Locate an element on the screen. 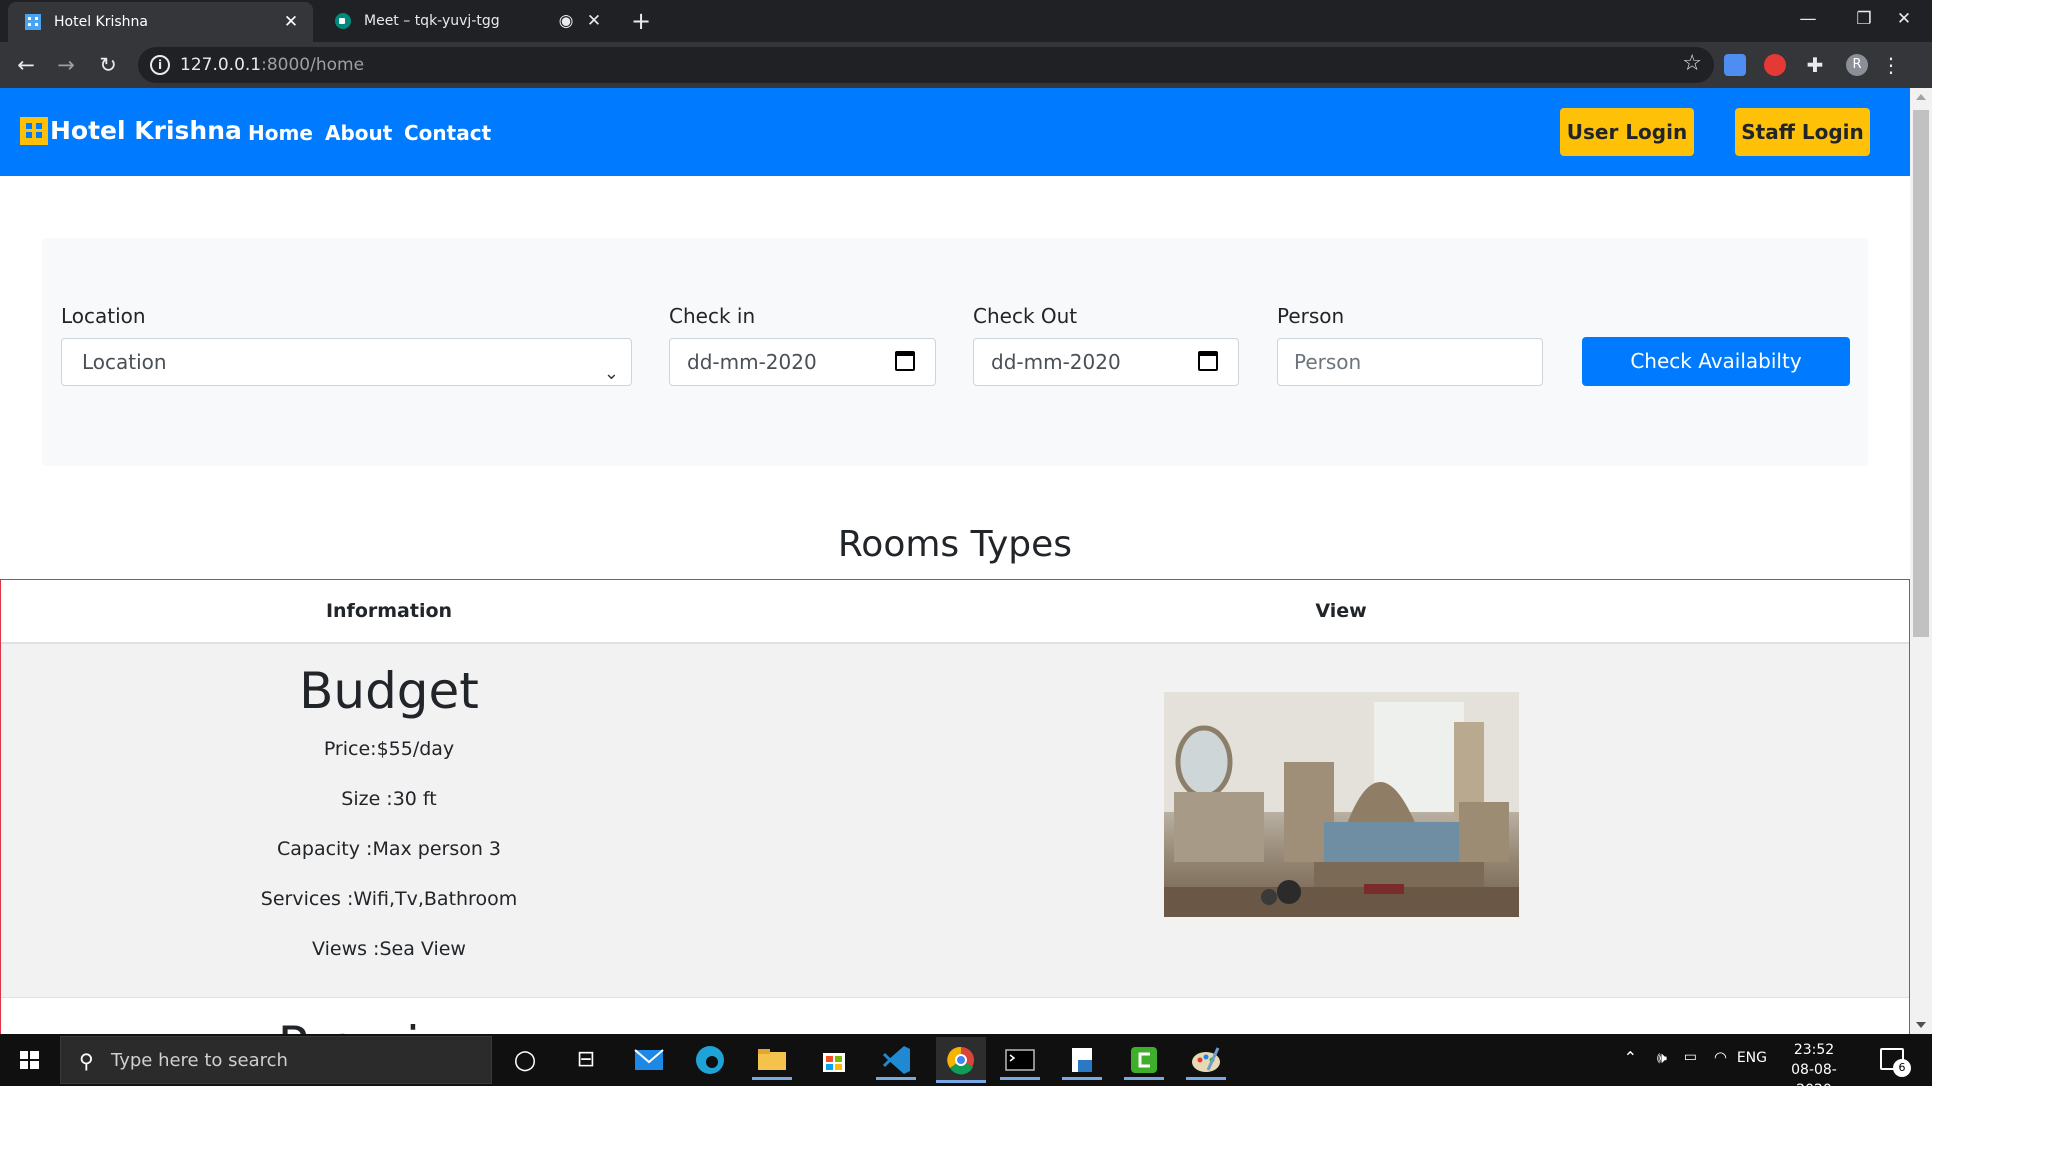  input-language: ENG is located at coordinates (1752, 1058).